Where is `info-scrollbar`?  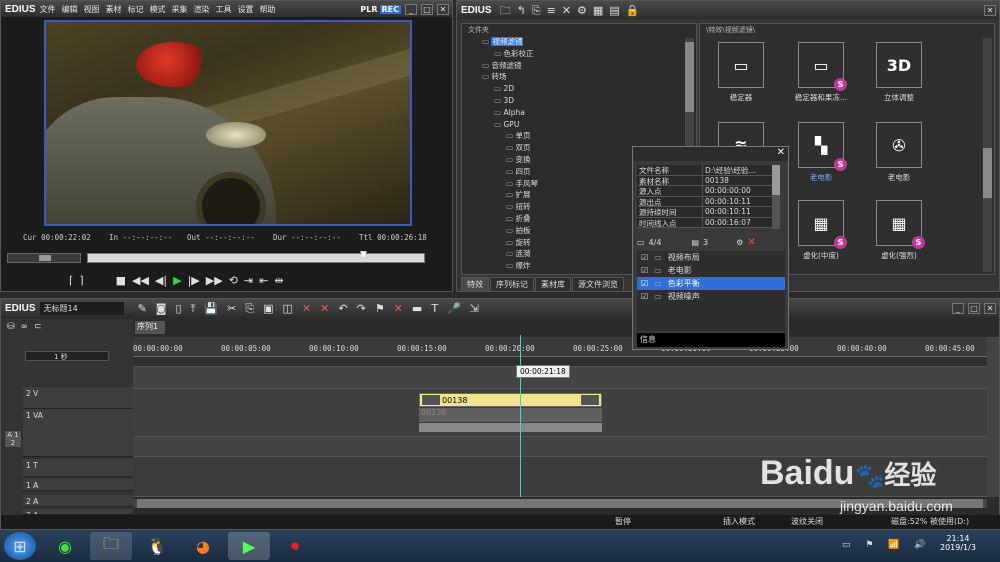 info-scrollbar is located at coordinates (776, 197).